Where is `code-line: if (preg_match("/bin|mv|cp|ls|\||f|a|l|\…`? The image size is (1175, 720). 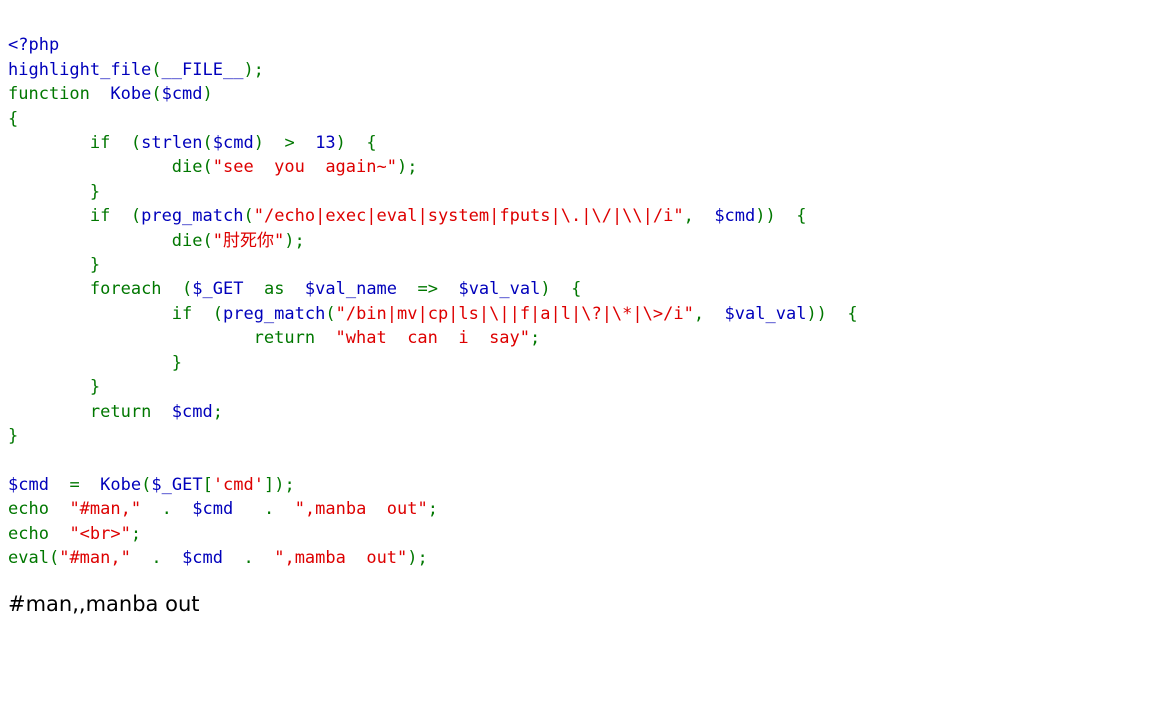
code-line: if (preg_match("/bin|mv|cp|ls|\||f|a|l|\… is located at coordinates (514, 313).